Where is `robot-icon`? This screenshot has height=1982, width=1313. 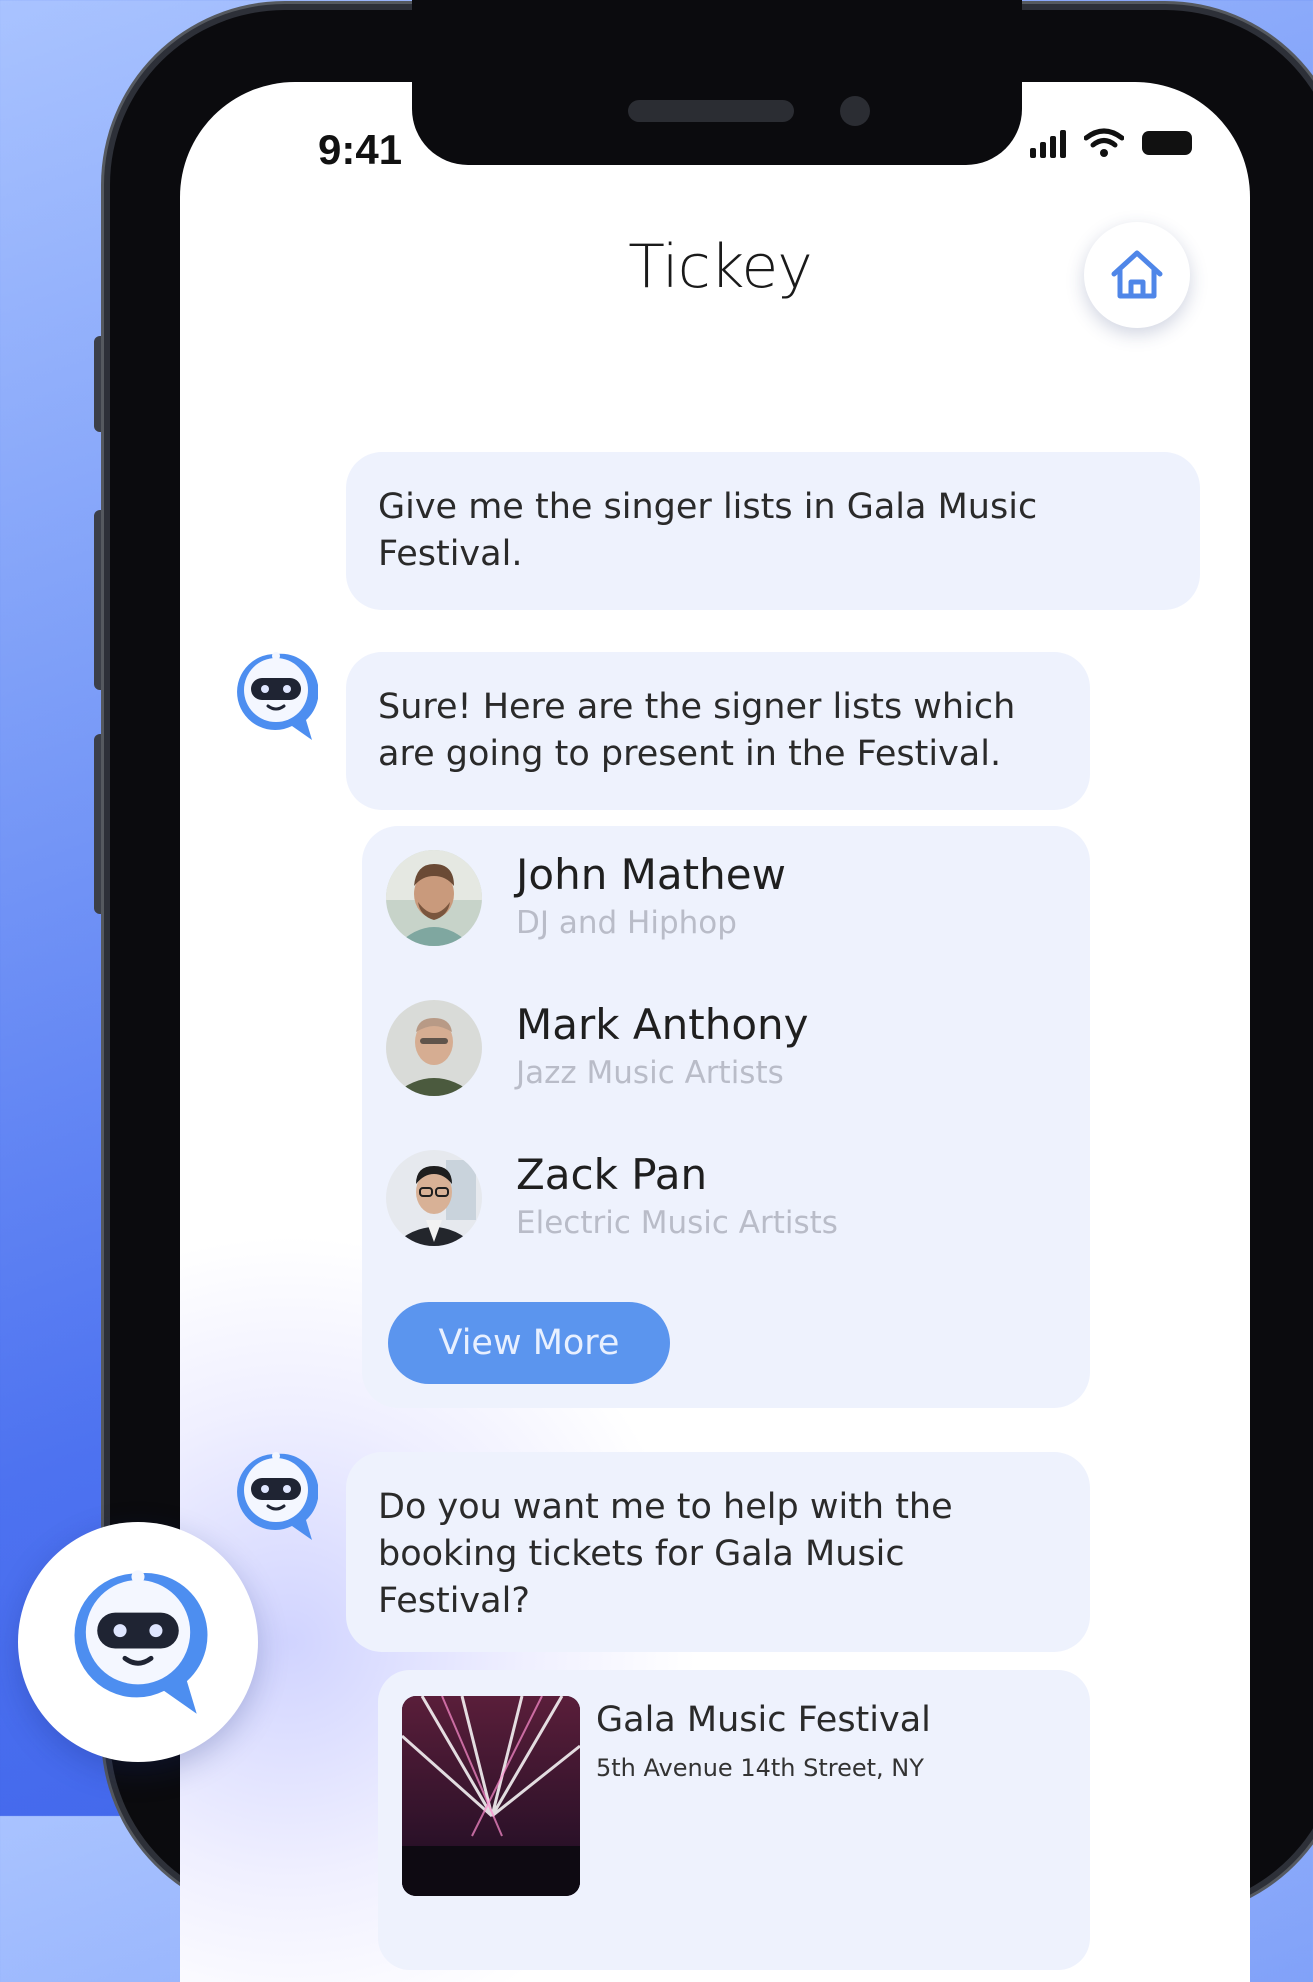 robot-icon is located at coordinates (141, 1642).